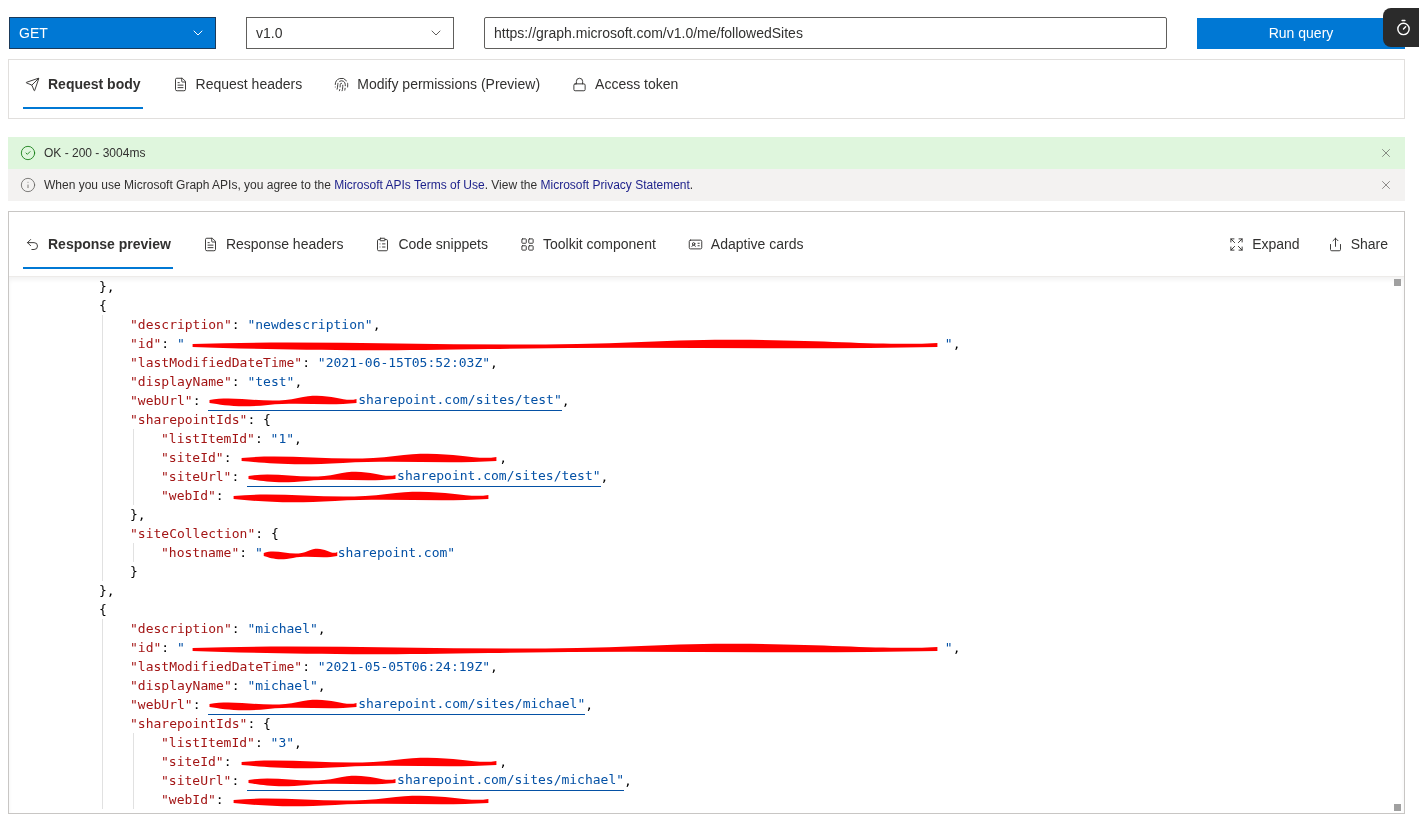  I want to click on tab: Modify permissions (Preview), so click(437, 84).